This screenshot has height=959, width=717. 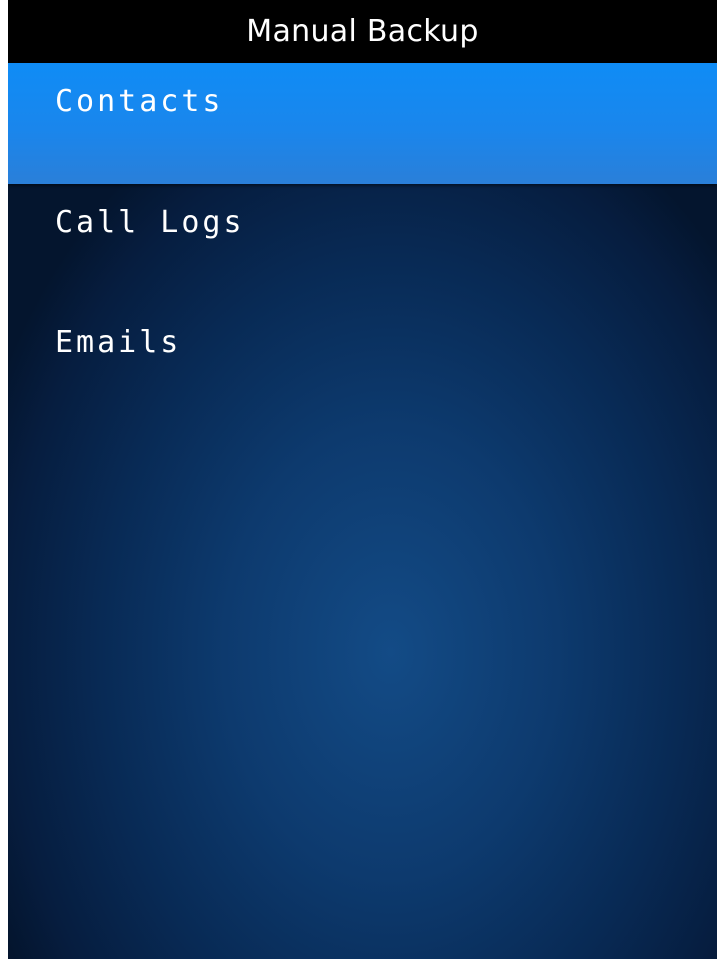 What do you see at coordinates (362, 123) in the screenshot?
I see `menu-item-contacts: Contacts` at bounding box center [362, 123].